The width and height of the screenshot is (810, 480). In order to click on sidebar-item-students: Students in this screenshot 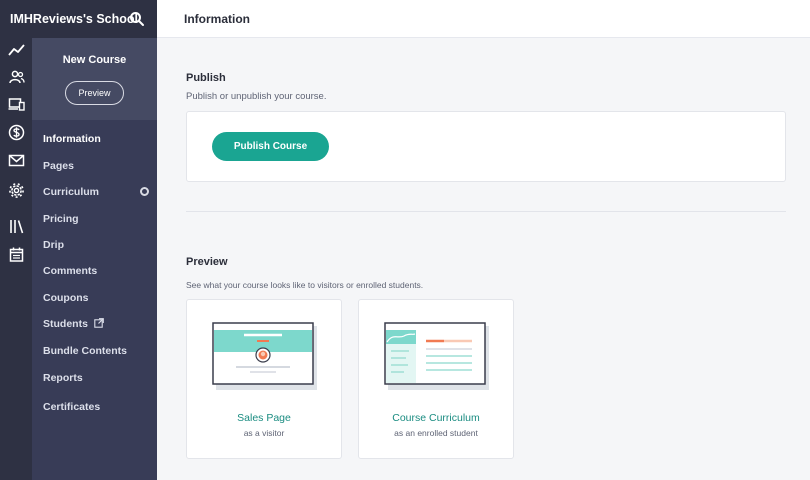, I will do `click(73, 324)`.